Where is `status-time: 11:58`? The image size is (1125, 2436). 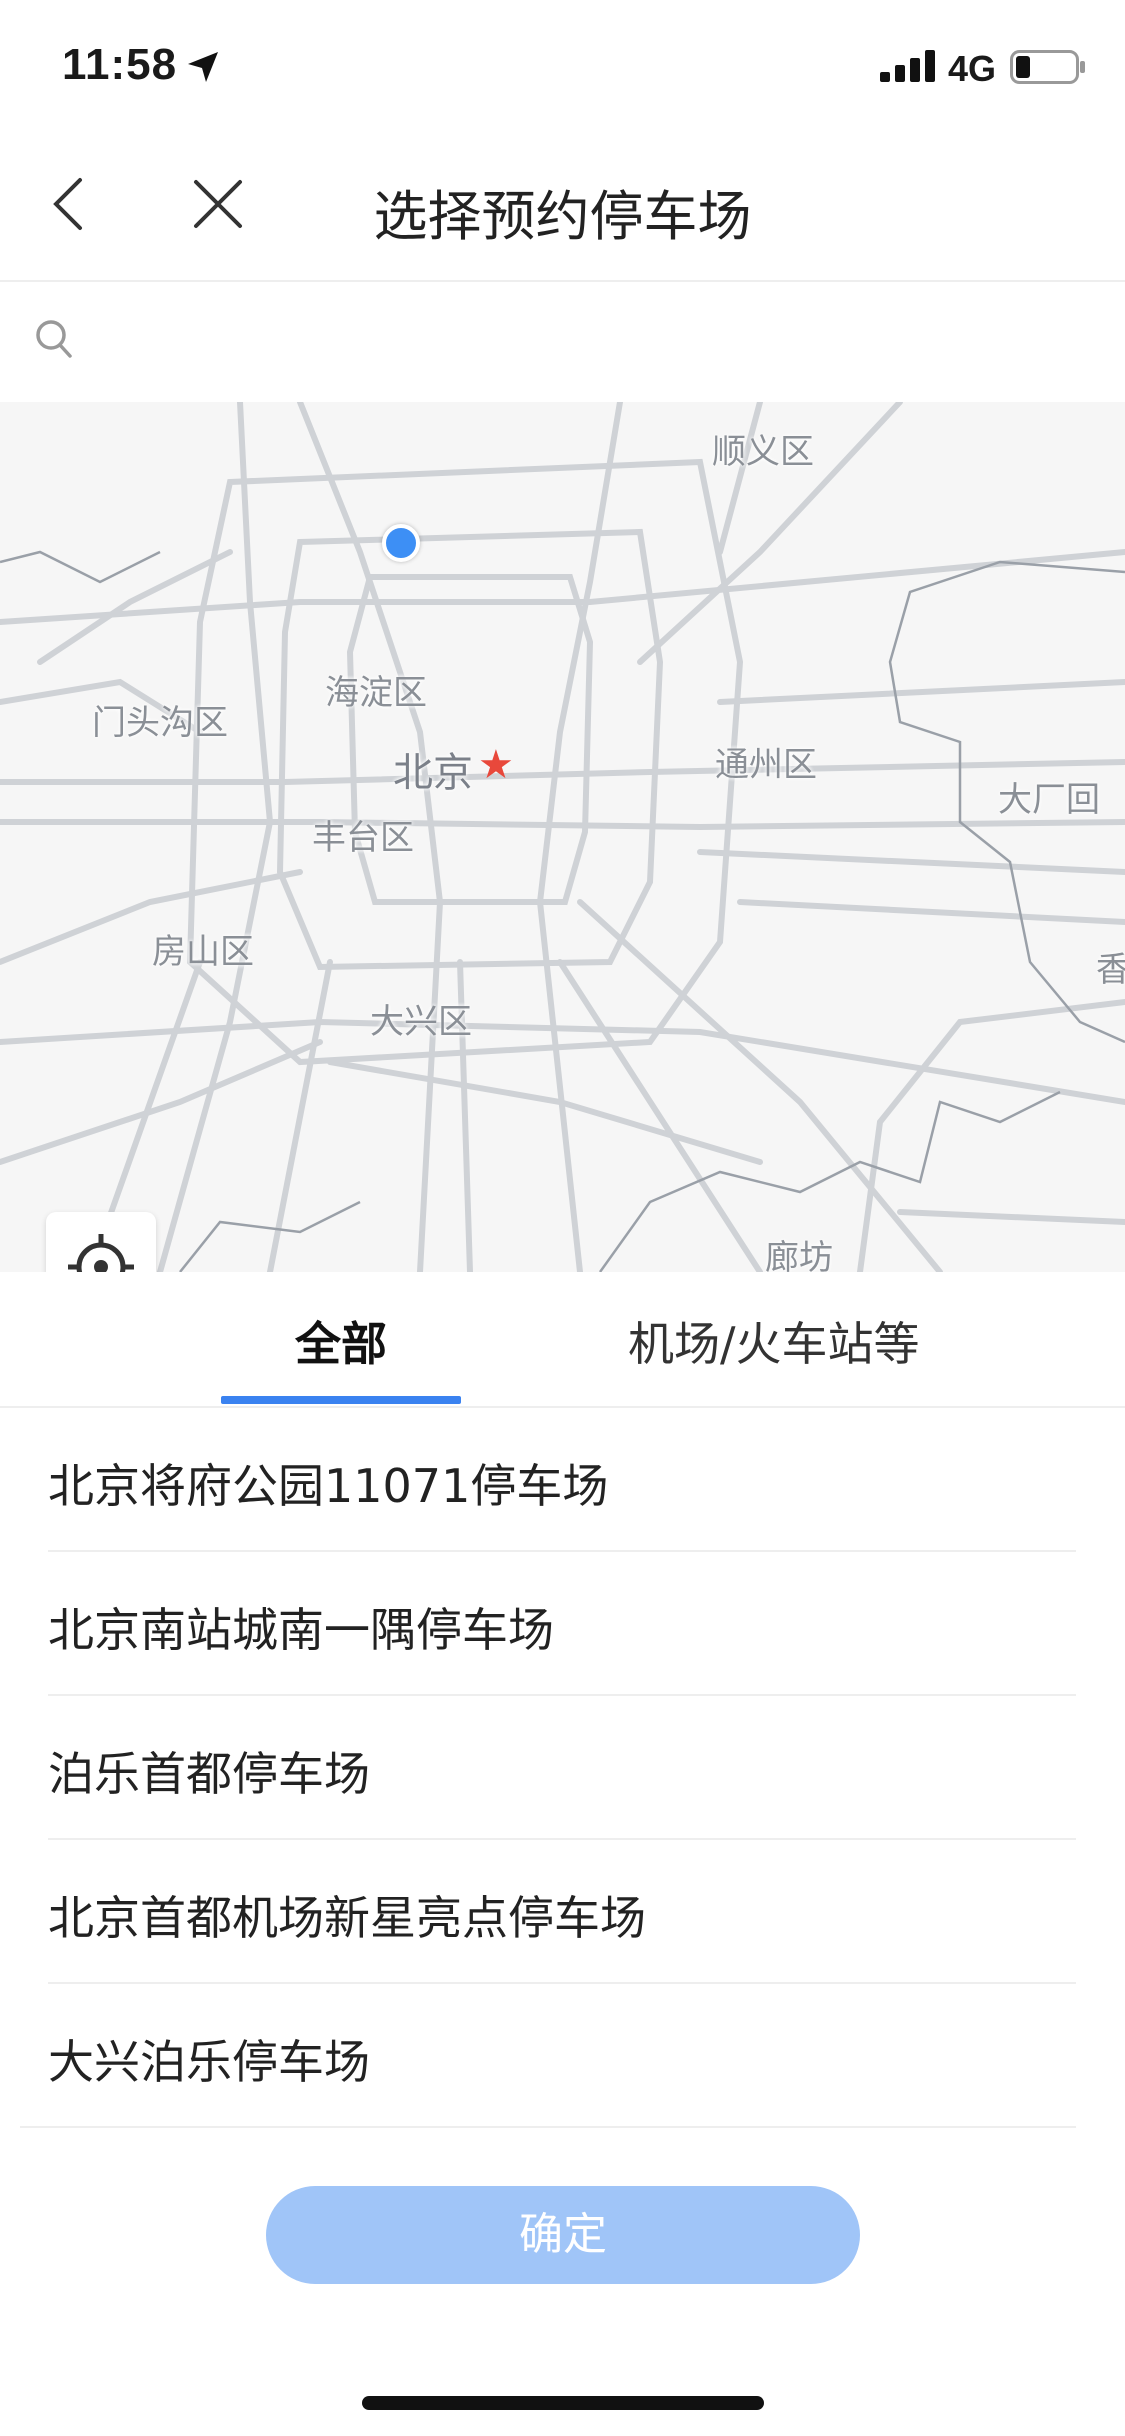 status-time: 11:58 is located at coordinates (120, 64).